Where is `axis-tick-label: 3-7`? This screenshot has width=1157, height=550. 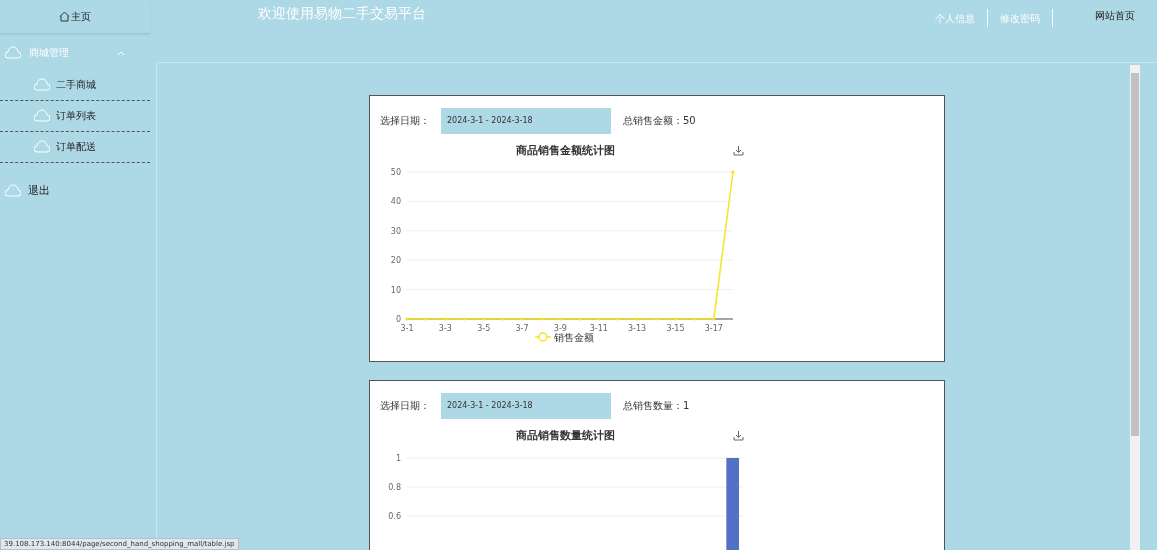
axis-tick-label: 3-7 is located at coordinates (522, 328).